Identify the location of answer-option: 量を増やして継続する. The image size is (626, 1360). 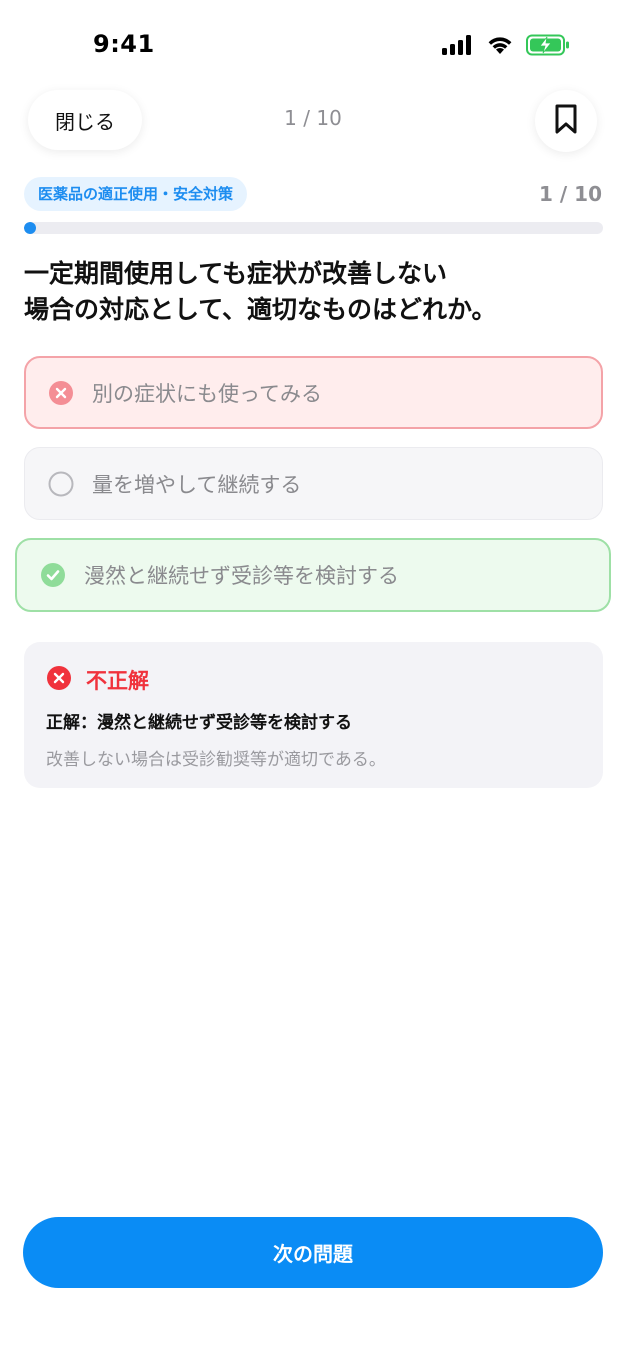
(313, 483).